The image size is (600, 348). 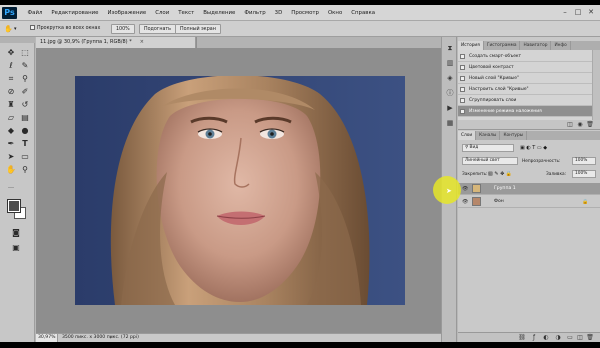 I want to click on fullscreen-button: Полный экран, so click(x=198, y=29).